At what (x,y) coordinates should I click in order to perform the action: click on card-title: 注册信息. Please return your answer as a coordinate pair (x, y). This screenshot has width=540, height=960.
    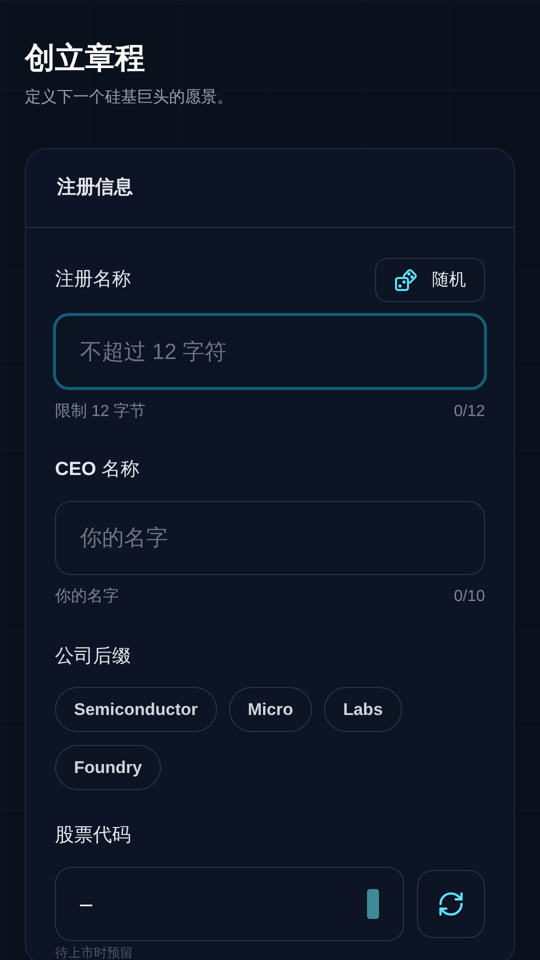
    Looking at the image, I should click on (95, 188).